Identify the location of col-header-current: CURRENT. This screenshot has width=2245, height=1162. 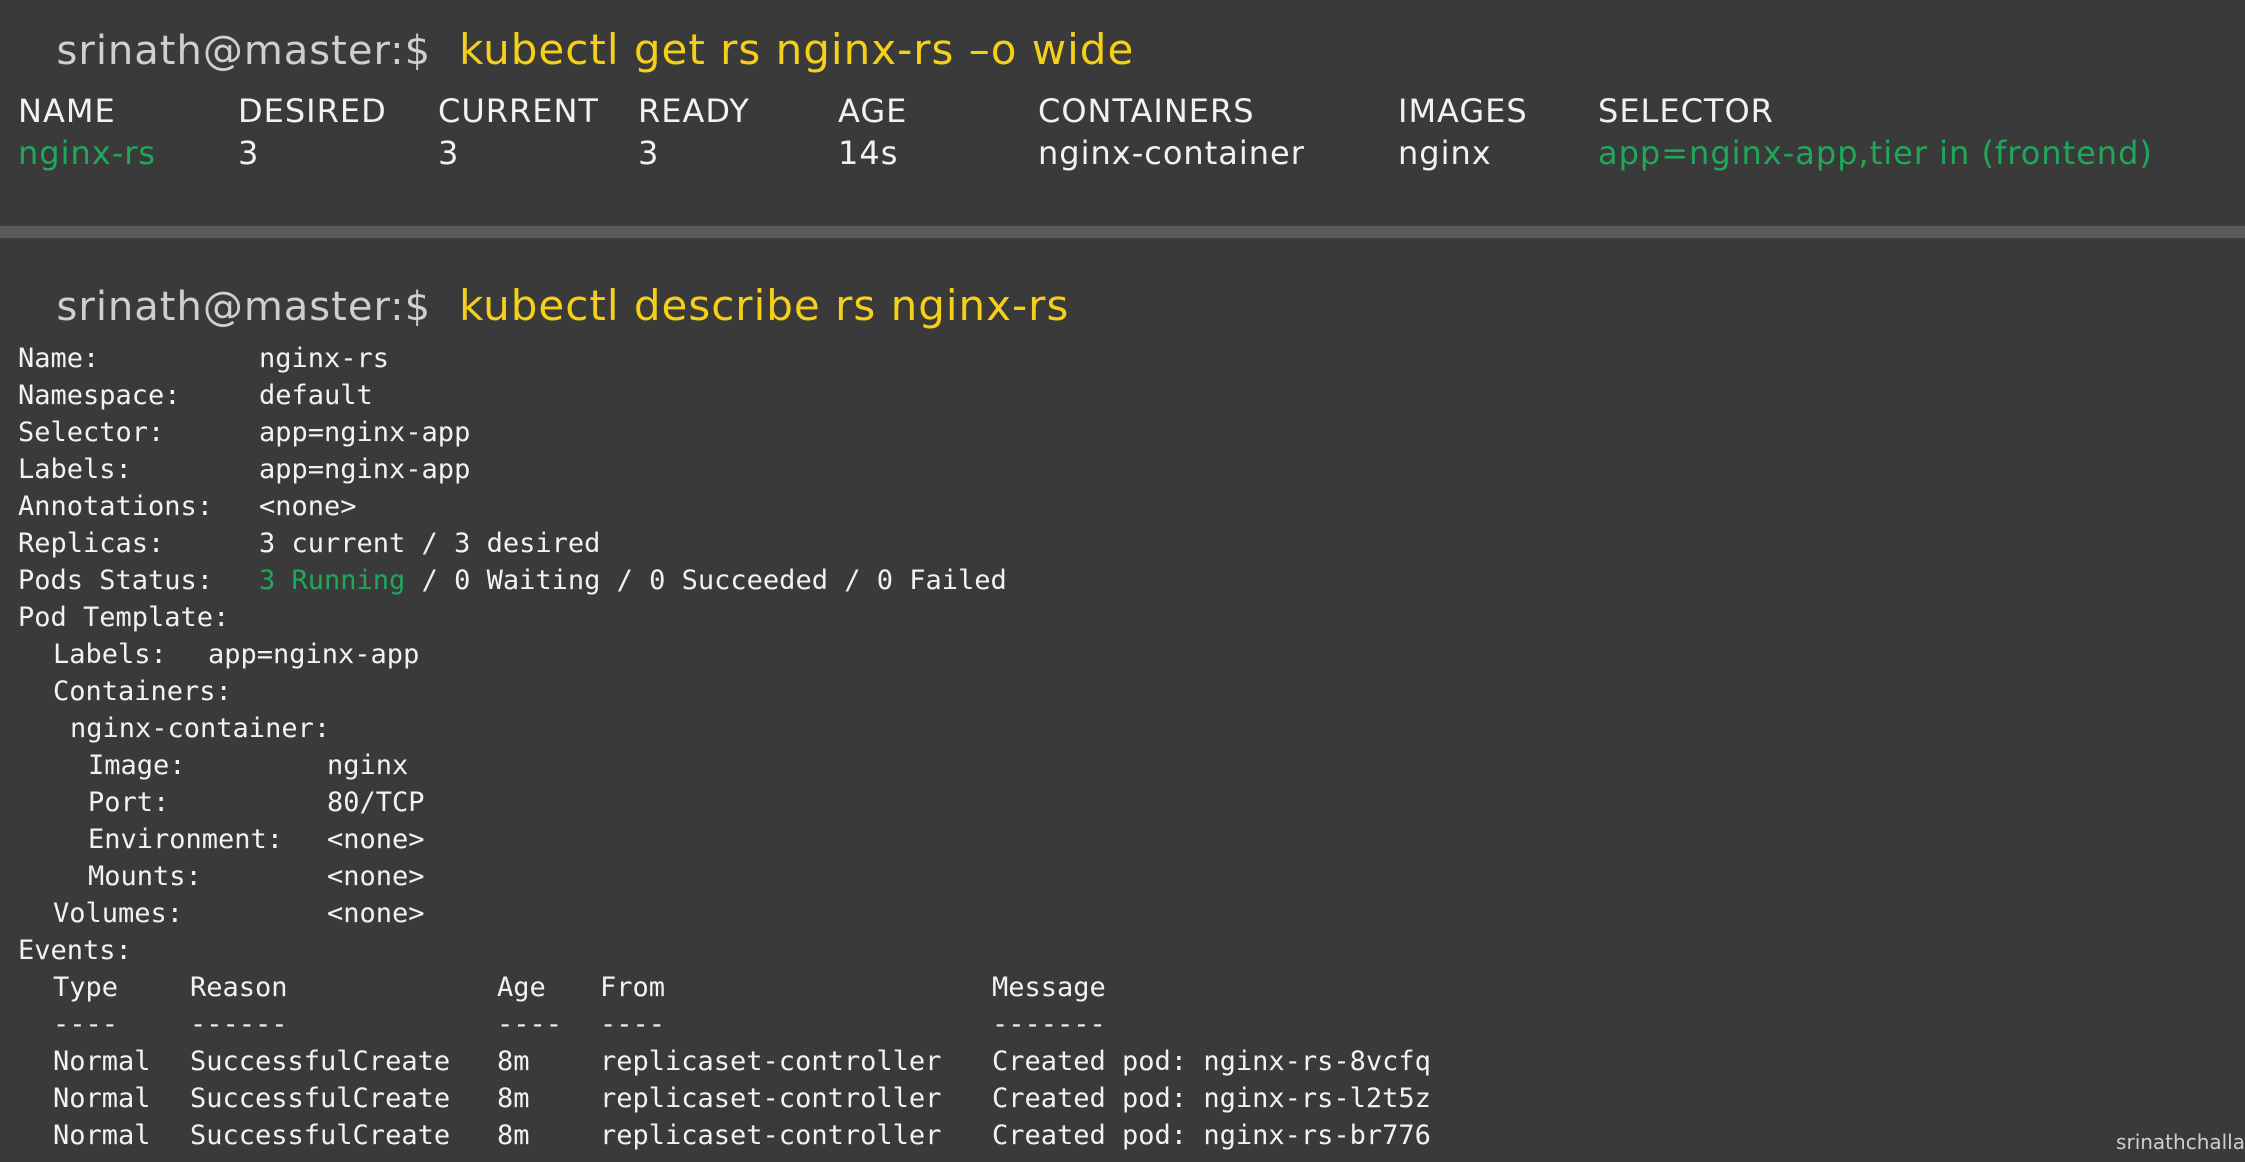
(518, 111).